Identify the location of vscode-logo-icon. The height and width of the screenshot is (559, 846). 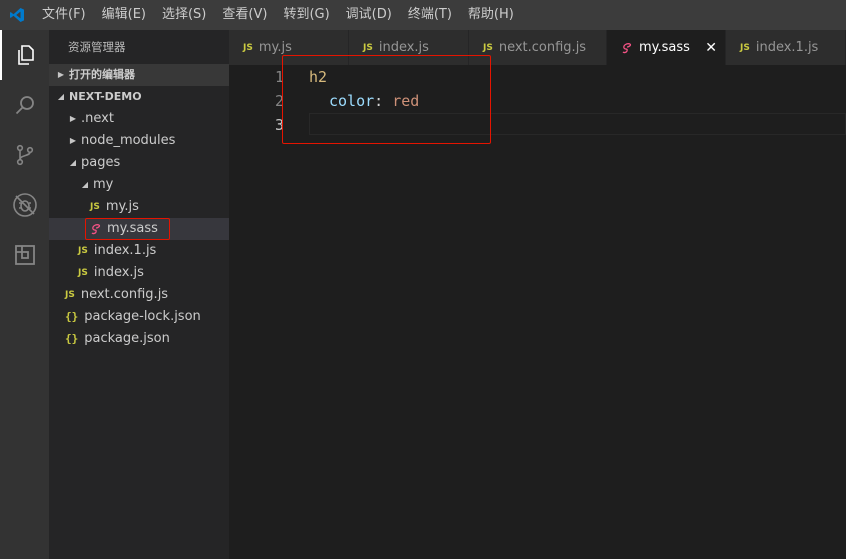
(17, 15).